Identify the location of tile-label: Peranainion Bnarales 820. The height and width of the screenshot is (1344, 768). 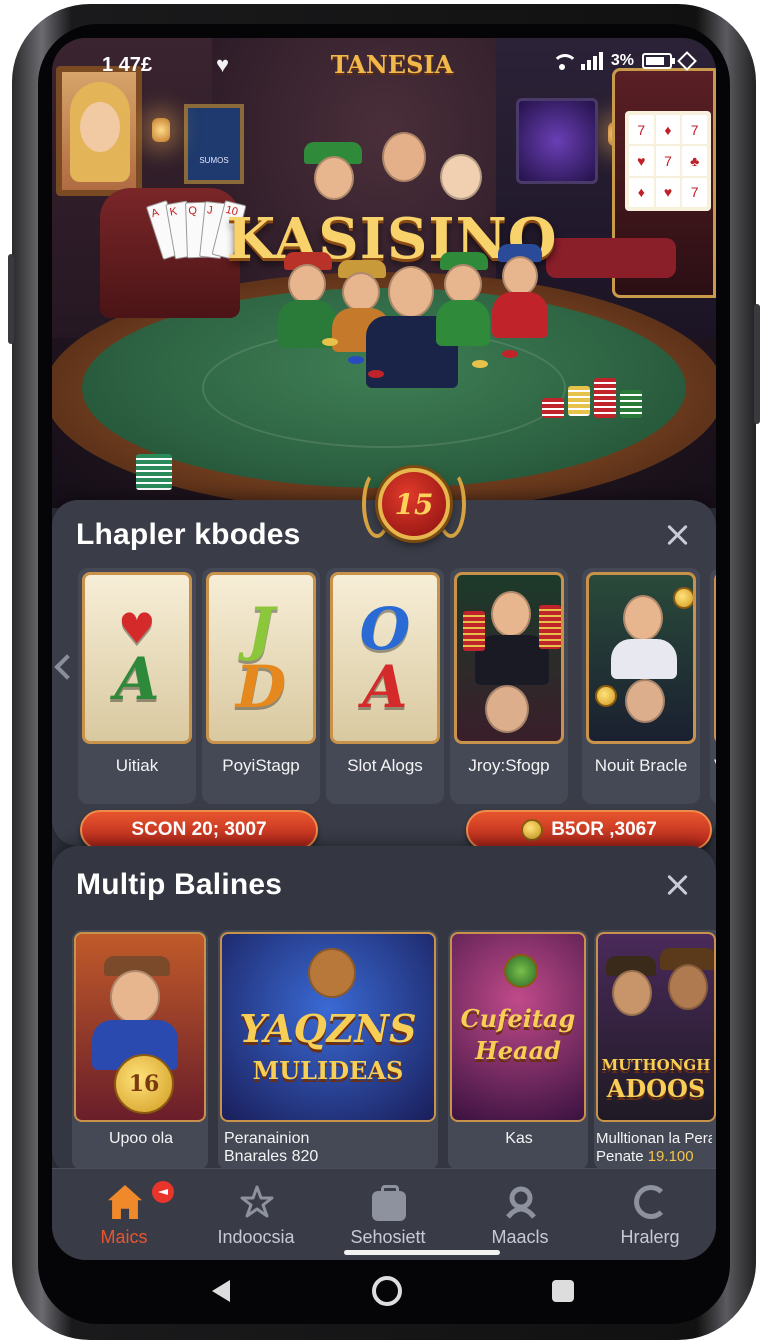
(271, 1147).